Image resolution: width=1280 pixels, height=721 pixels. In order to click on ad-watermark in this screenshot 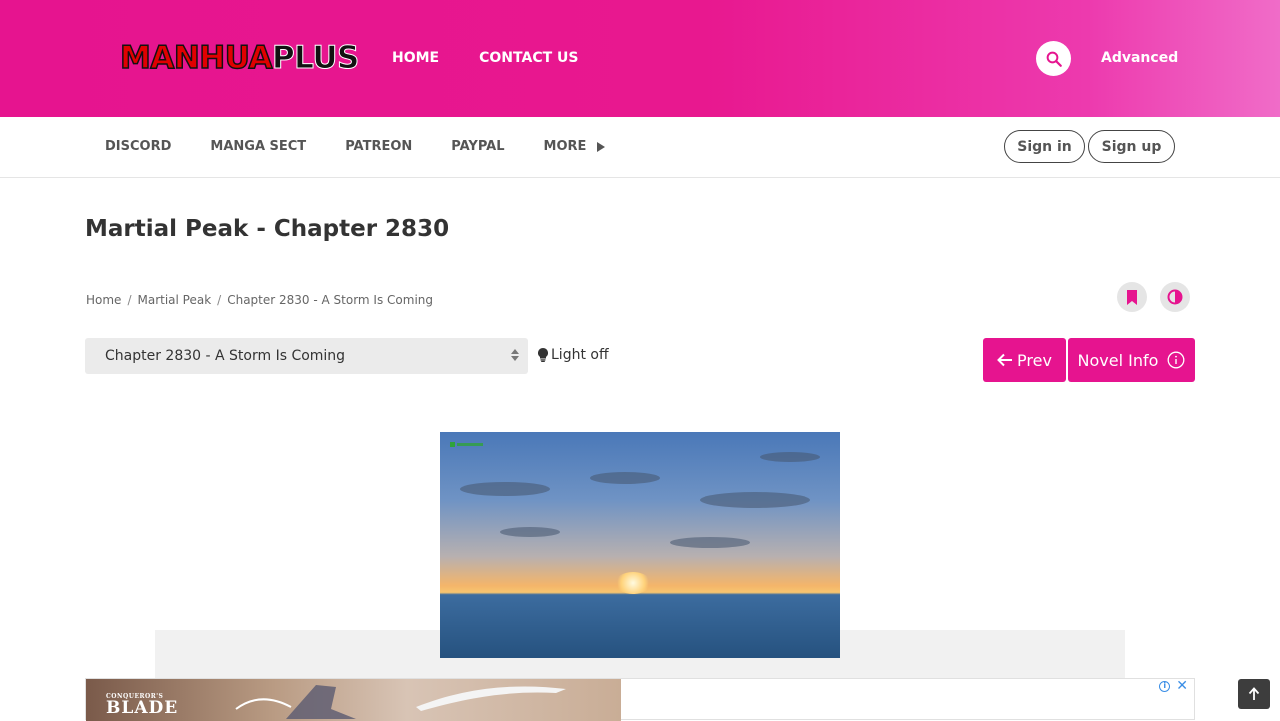, I will do `click(466, 444)`.